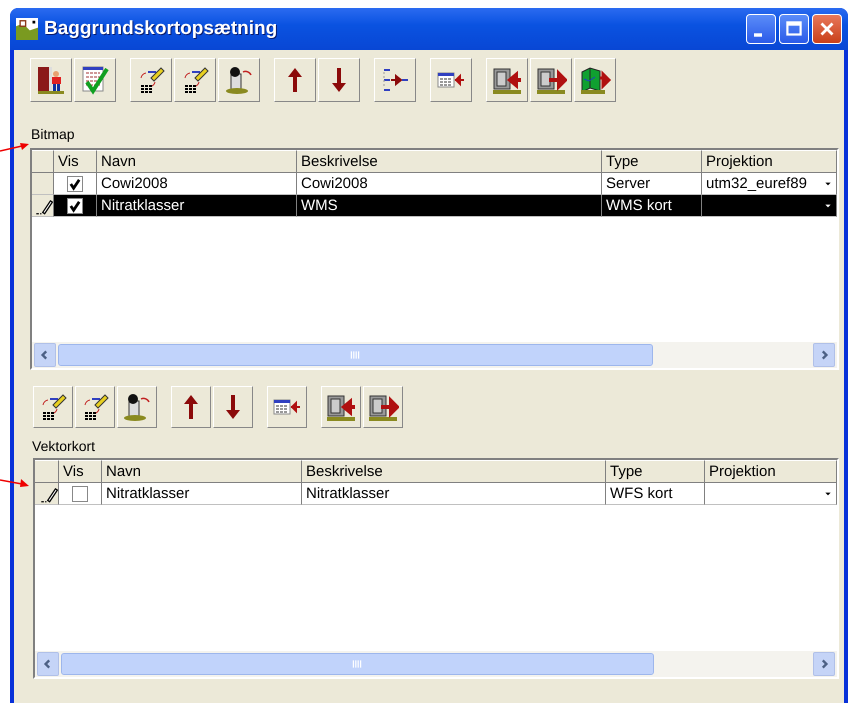  I want to click on maximize-button, so click(794, 29).